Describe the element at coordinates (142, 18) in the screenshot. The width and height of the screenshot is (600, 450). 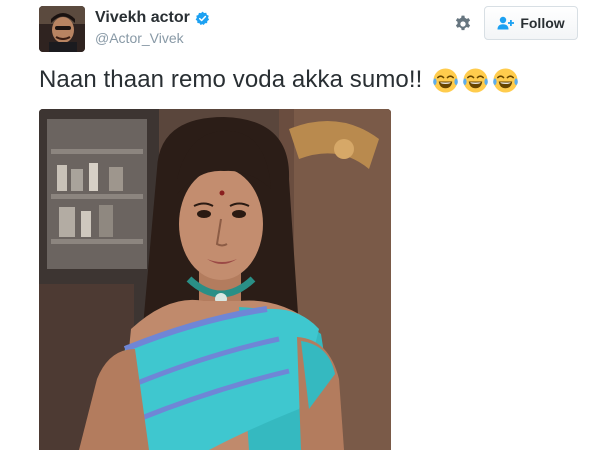
I see `display-name: Vivekh actor` at that location.